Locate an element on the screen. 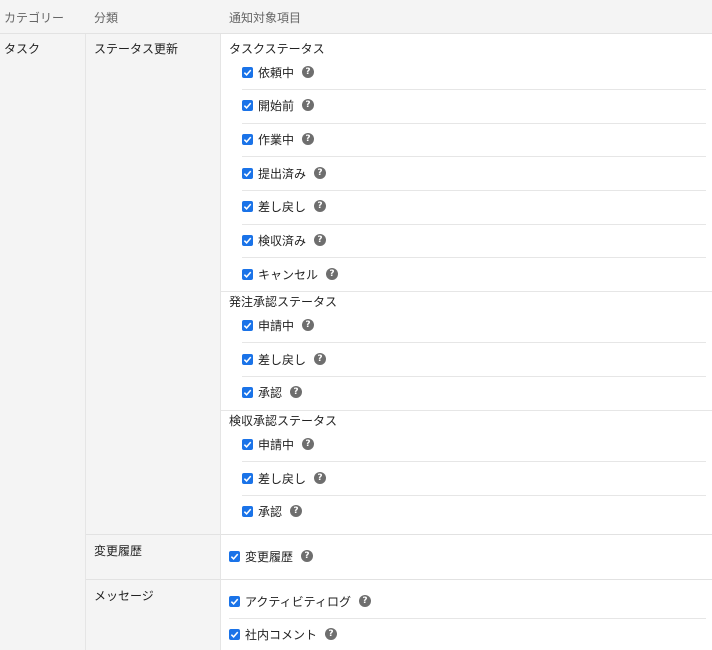  notify-item-label: アクティビティログ is located at coordinates (298, 601).